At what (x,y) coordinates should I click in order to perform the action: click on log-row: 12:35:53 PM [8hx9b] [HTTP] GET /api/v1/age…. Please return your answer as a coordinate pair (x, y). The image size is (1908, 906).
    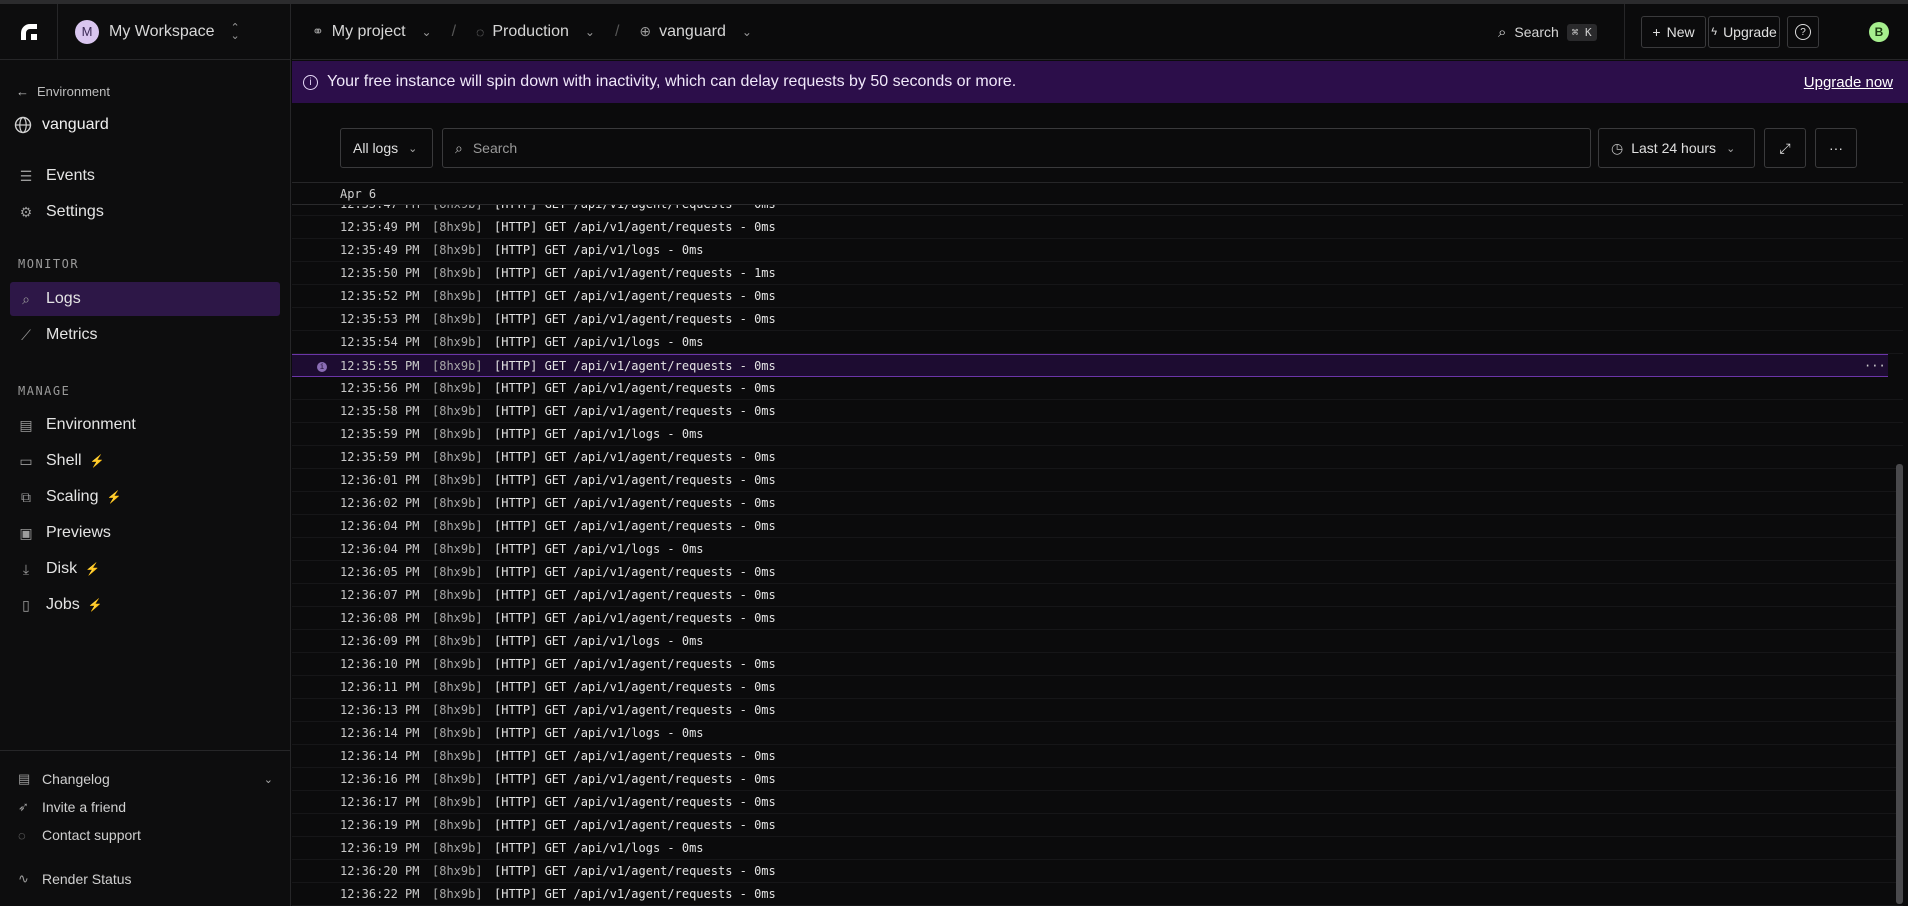
    Looking at the image, I should click on (1097, 319).